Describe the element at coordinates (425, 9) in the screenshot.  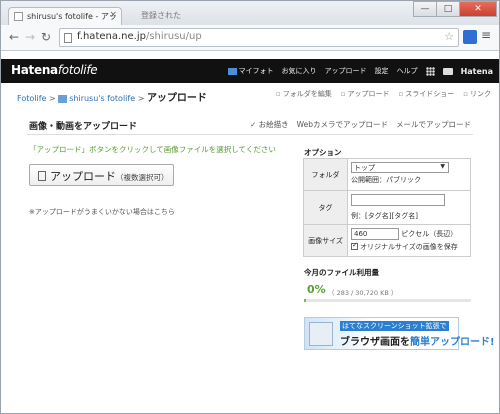
I see `minimize-button: —` at that location.